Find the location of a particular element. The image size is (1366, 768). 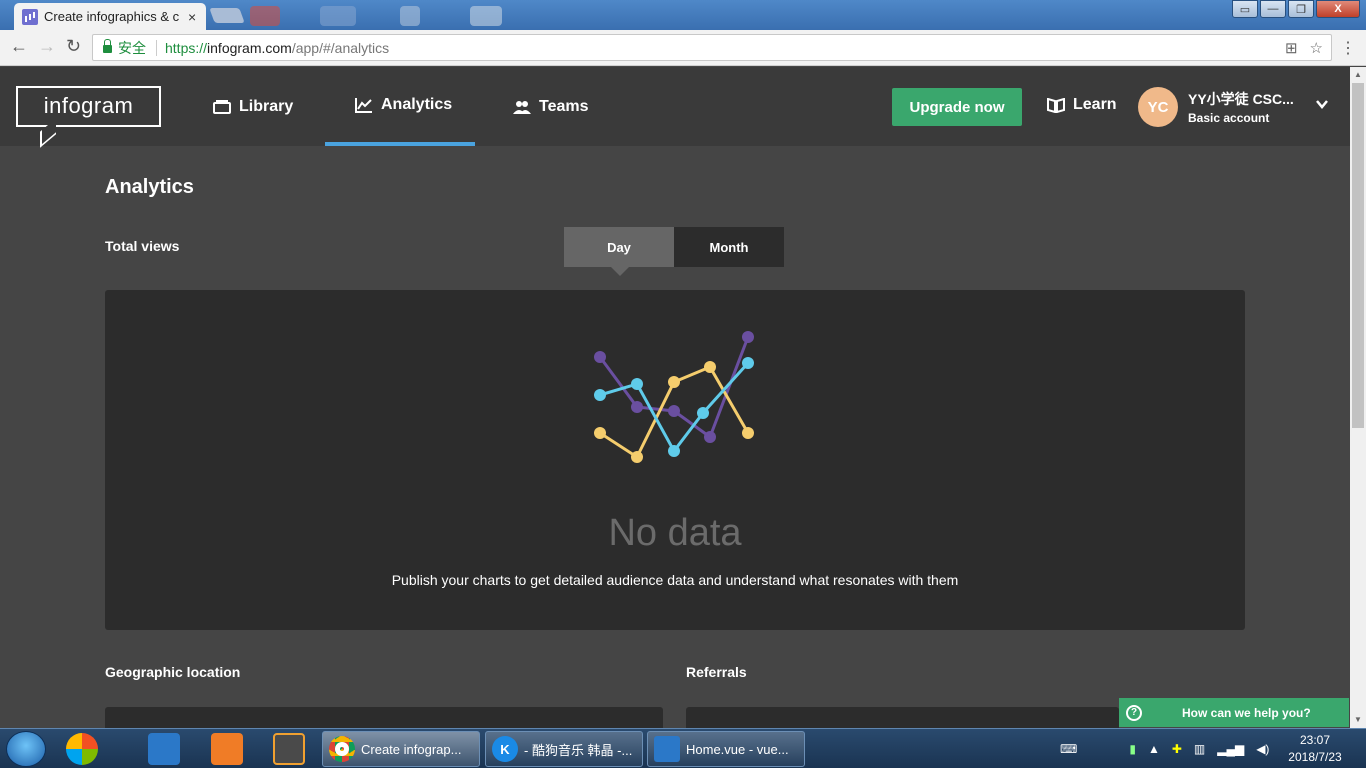

reload-button: ↻ is located at coordinates (73, 46).